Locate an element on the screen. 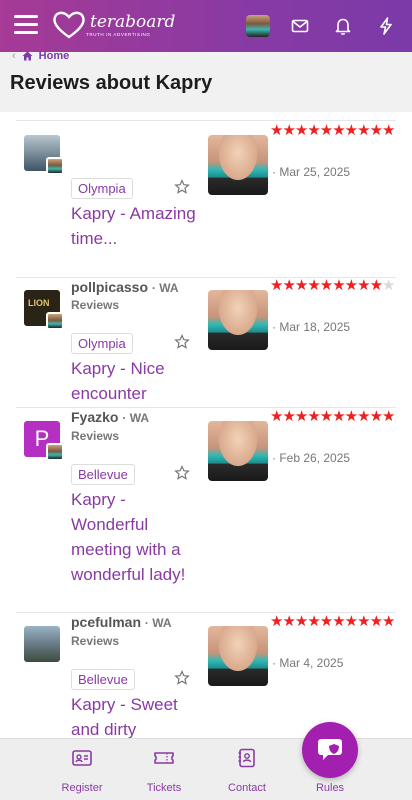 This screenshot has width=412, height=800. review-date-text: Mar 4, 2025 is located at coordinates (311, 663).